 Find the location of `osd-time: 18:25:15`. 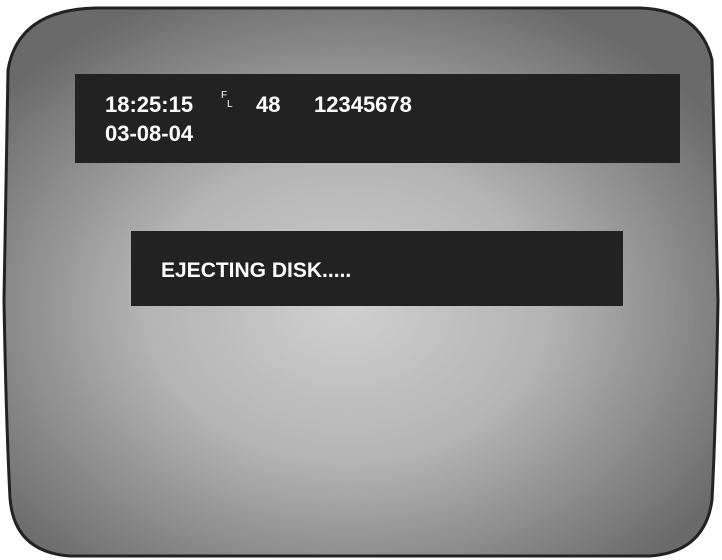

osd-time: 18:25:15 is located at coordinates (149, 104).